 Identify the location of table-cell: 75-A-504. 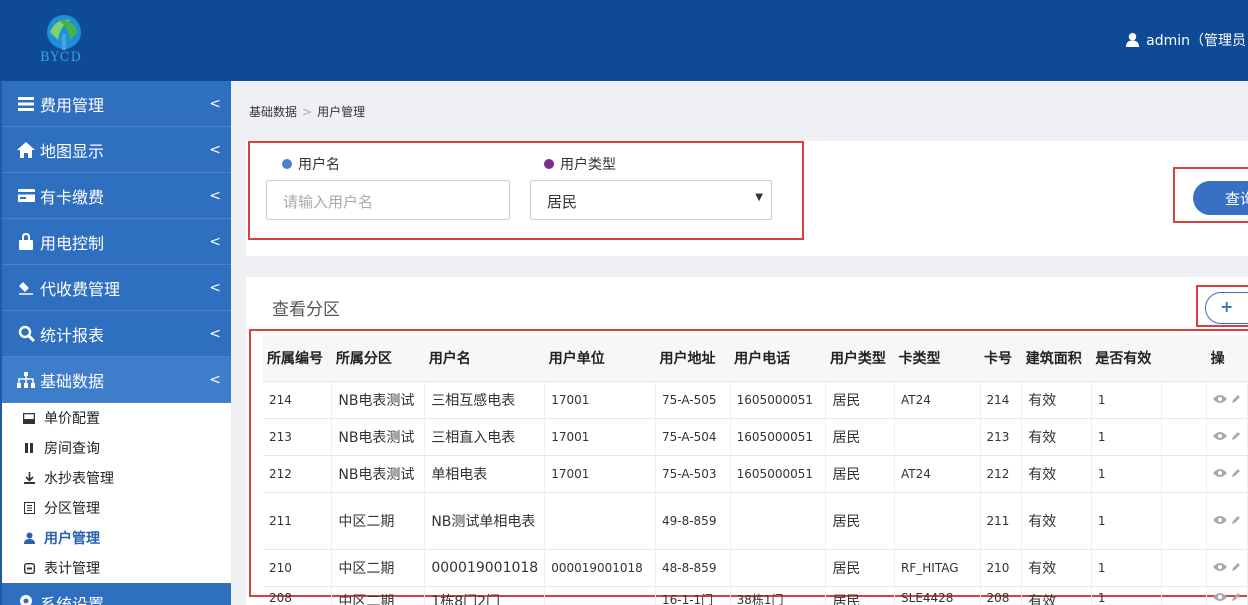
(693, 436).